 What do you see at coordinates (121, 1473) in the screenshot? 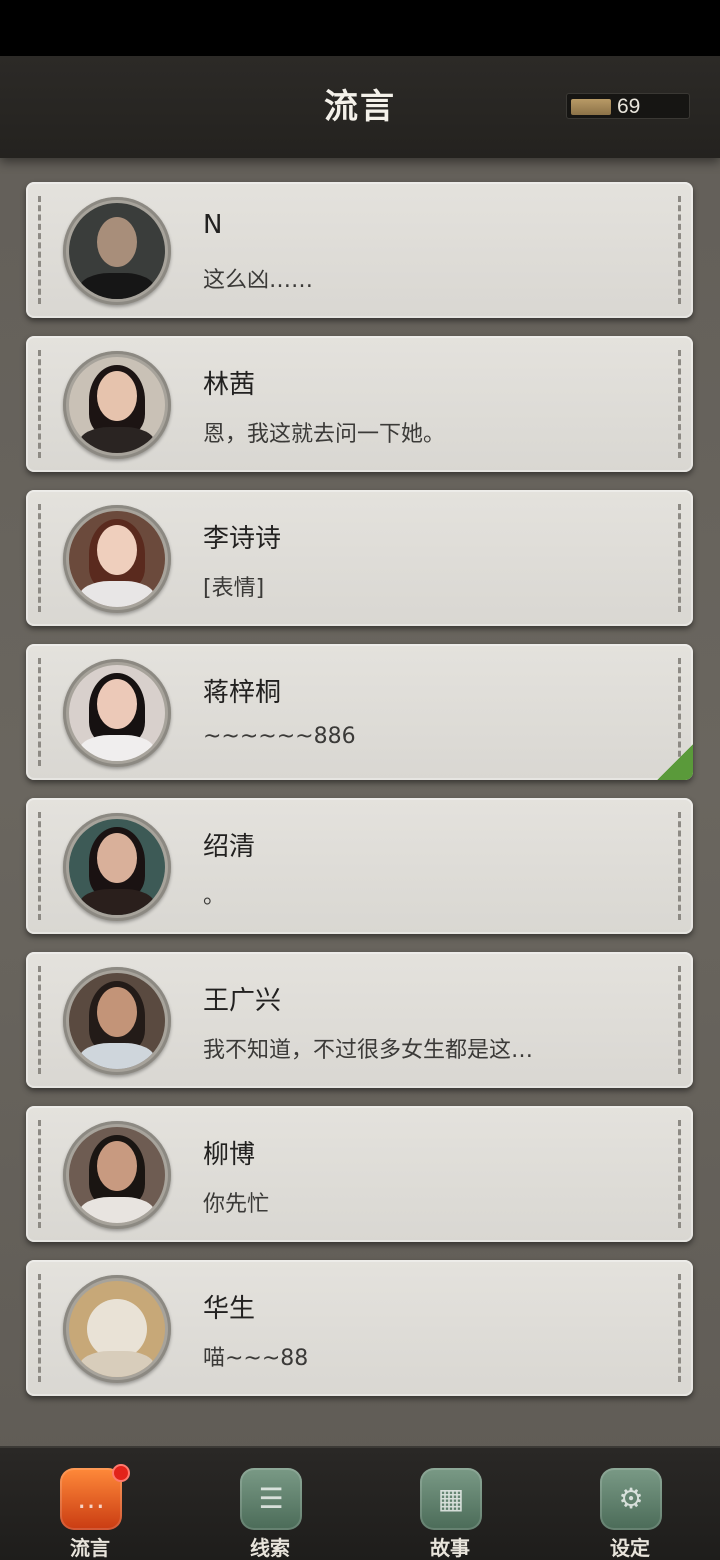
I see `notification-badge` at bounding box center [121, 1473].